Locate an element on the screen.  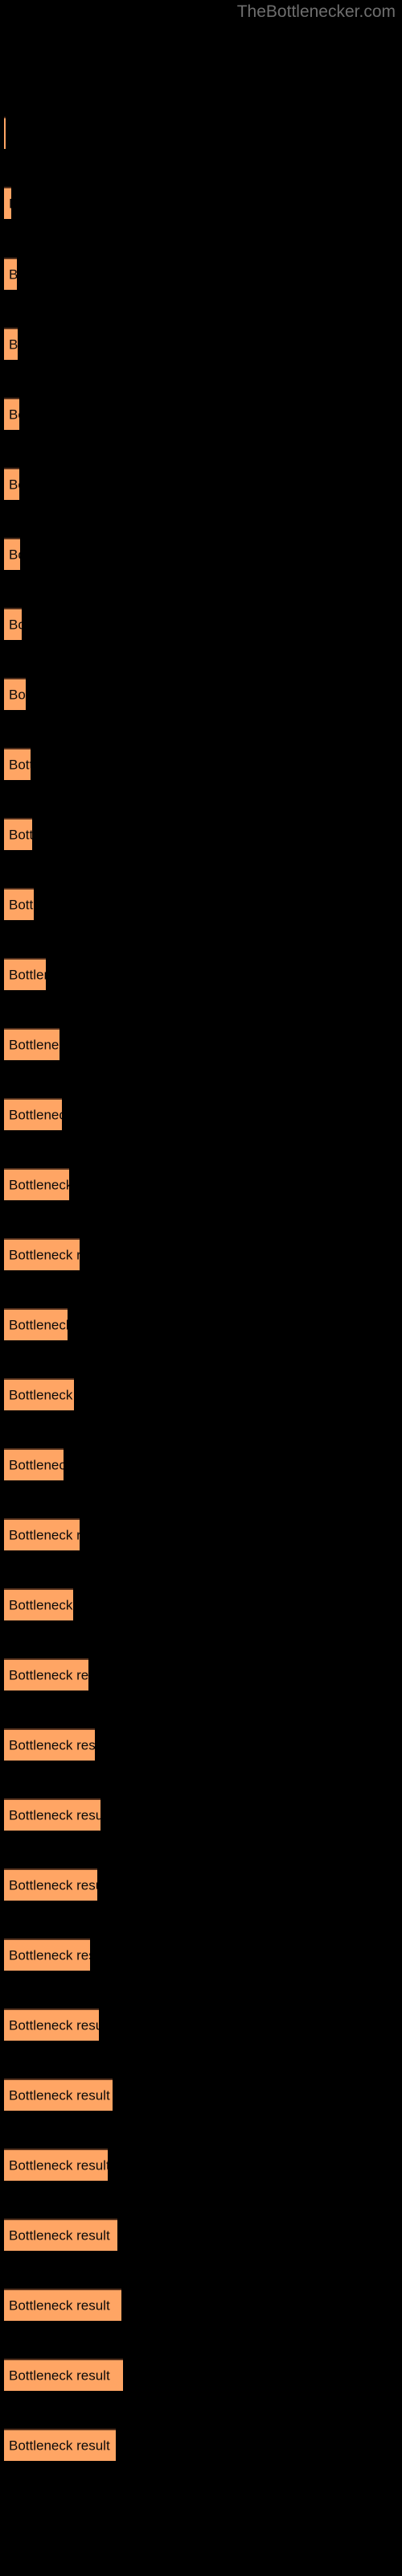
site-title: TheBottlenecker.com is located at coordinates (316, 11).